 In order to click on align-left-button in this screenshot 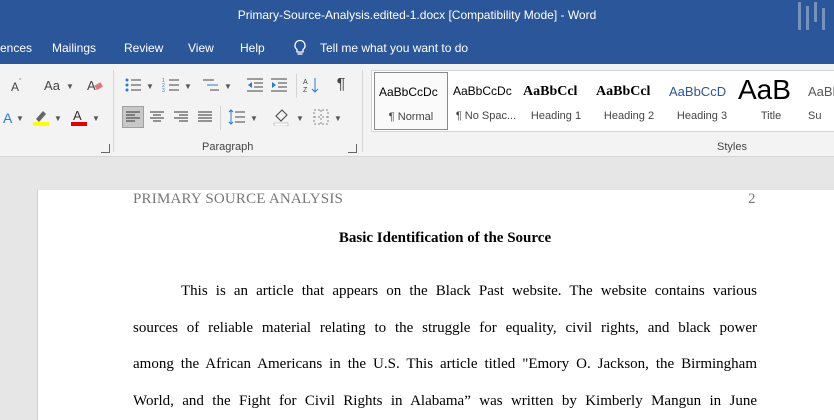, I will do `click(133, 117)`.